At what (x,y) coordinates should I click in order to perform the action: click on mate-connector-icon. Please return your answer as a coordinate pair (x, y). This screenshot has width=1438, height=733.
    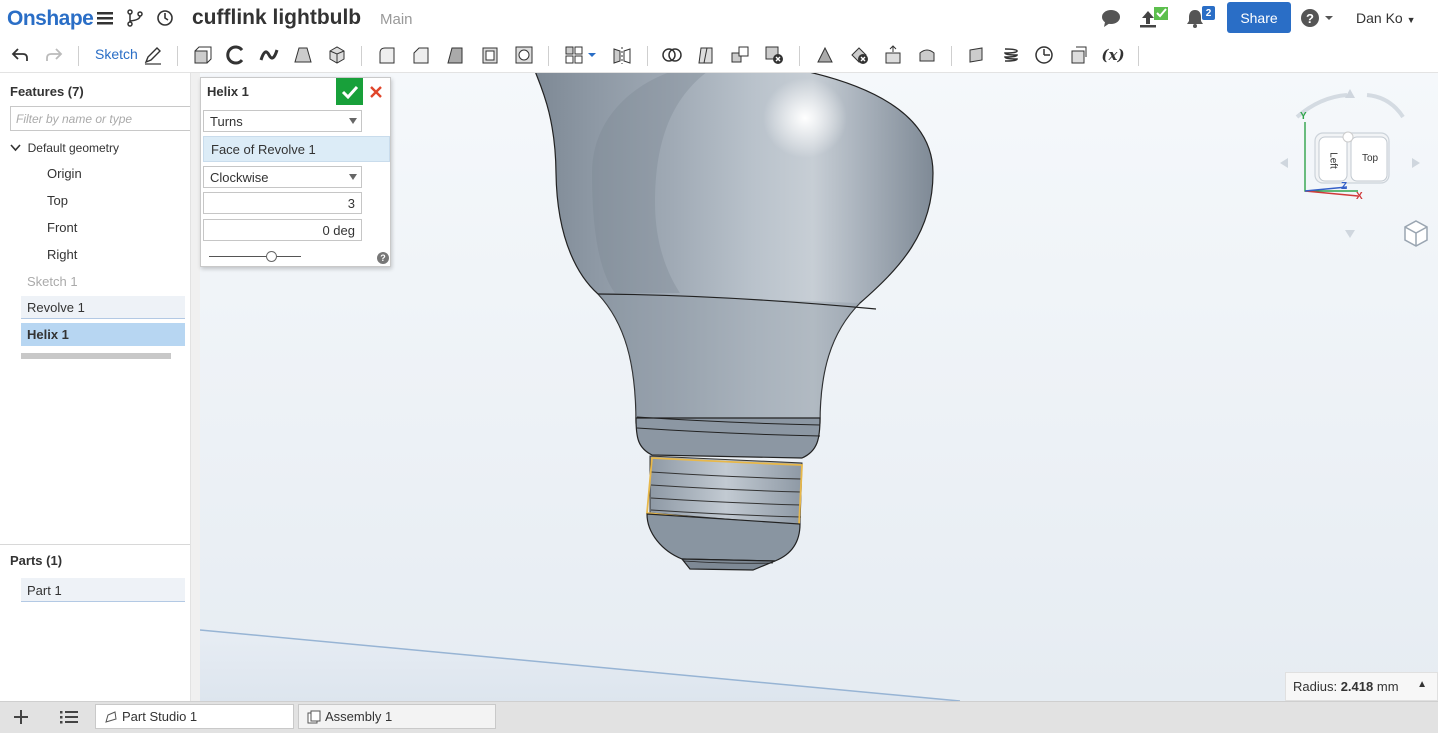
    Looking at the image, I should click on (1044, 55).